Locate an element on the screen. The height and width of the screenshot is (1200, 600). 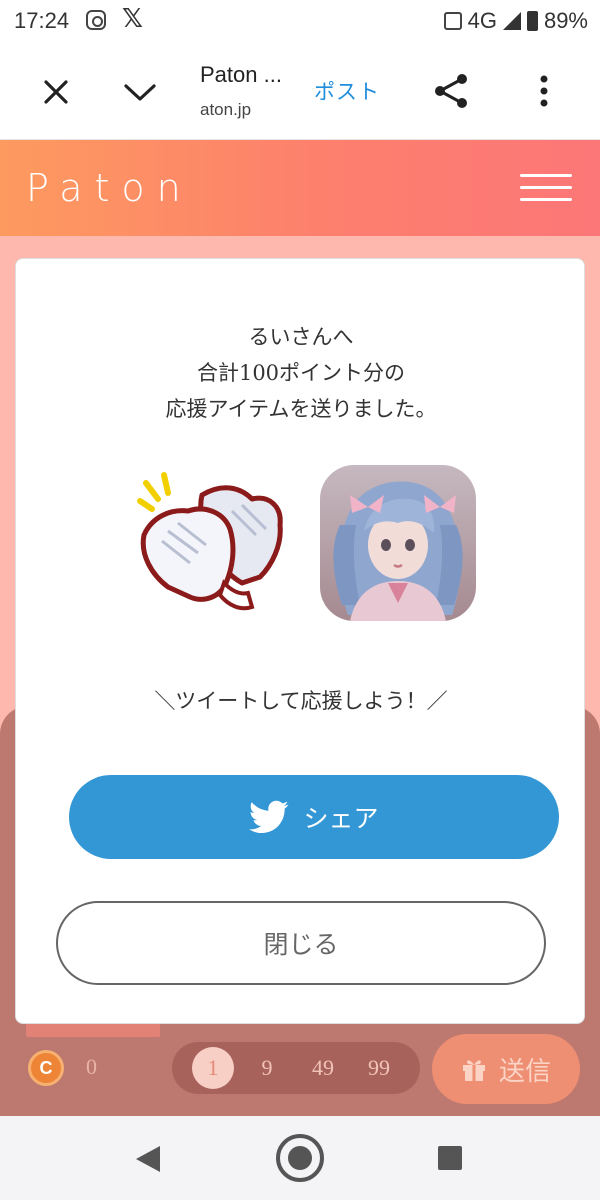
status-bar: 17:24 𝕏 4G 89% is located at coordinates (300, 22).